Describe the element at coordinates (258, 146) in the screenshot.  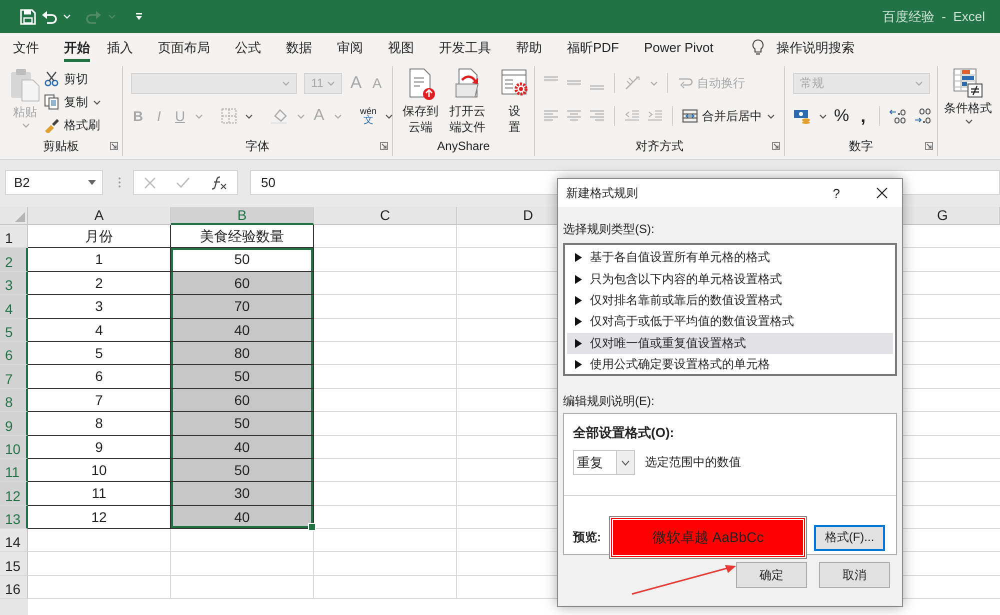
I see `group-label: 字体` at that location.